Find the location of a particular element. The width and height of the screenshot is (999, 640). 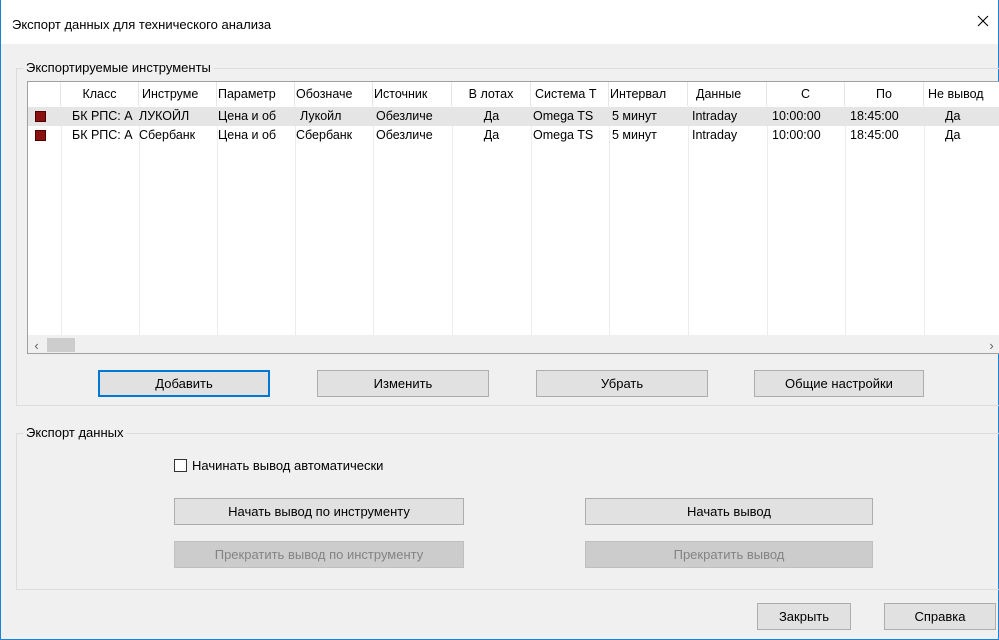

start-output-button: Начать вывод is located at coordinates (729, 511).